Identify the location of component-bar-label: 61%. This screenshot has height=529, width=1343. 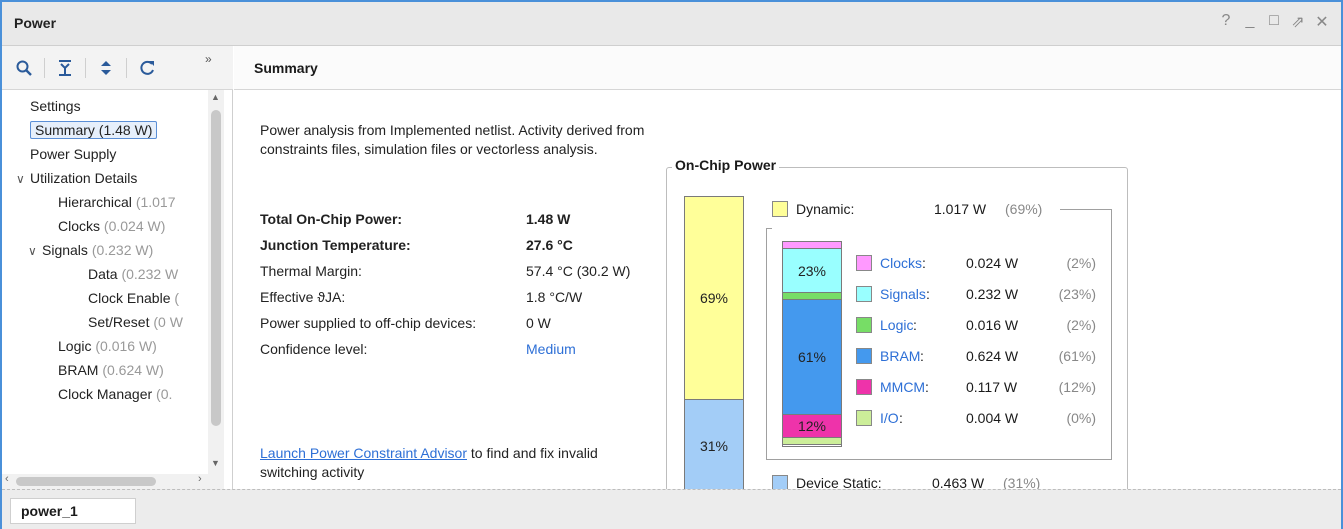
(812, 357).